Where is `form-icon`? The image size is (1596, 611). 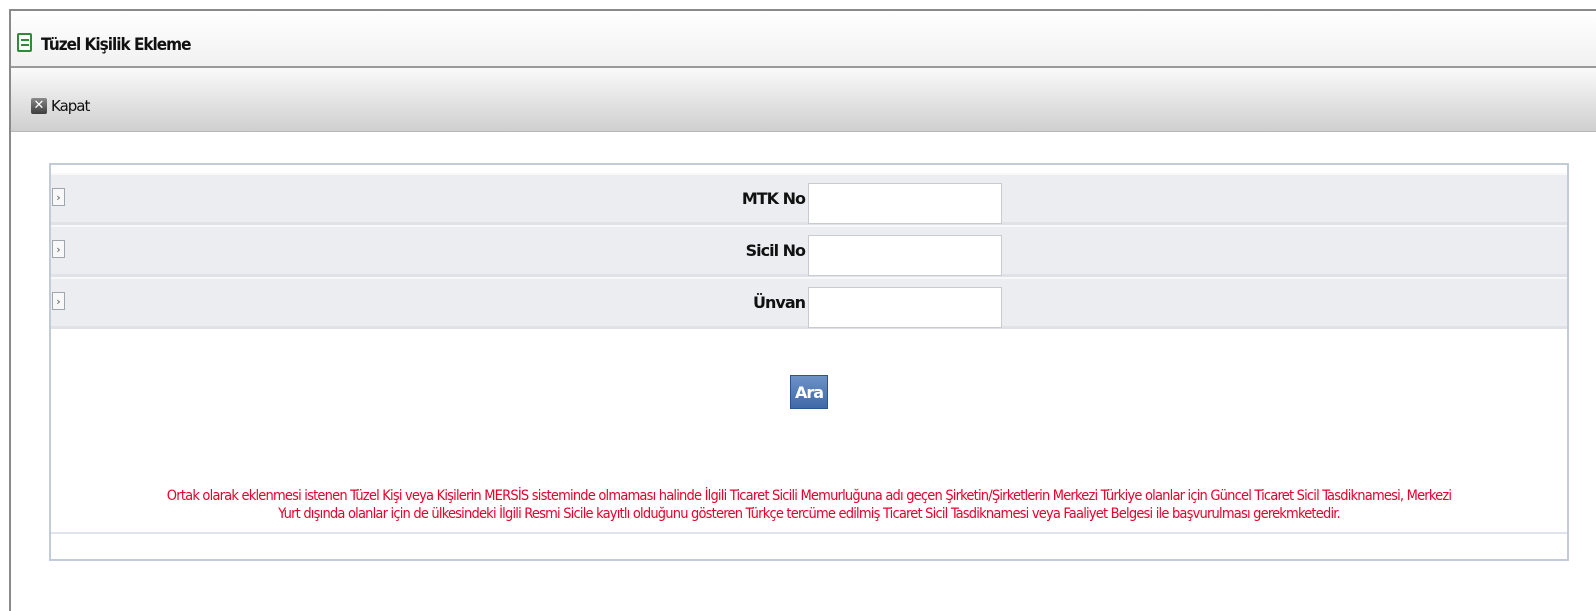 form-icon is located at coordinates (24, 42).